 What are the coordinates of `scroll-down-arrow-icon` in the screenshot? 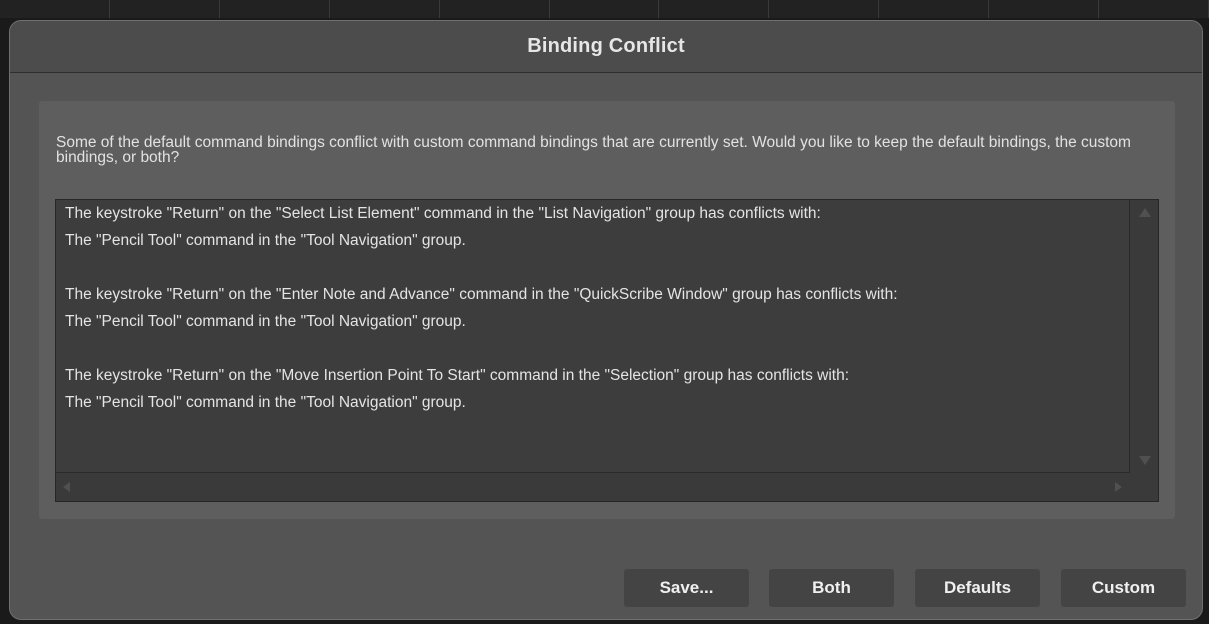 It's located at (1145, 460).